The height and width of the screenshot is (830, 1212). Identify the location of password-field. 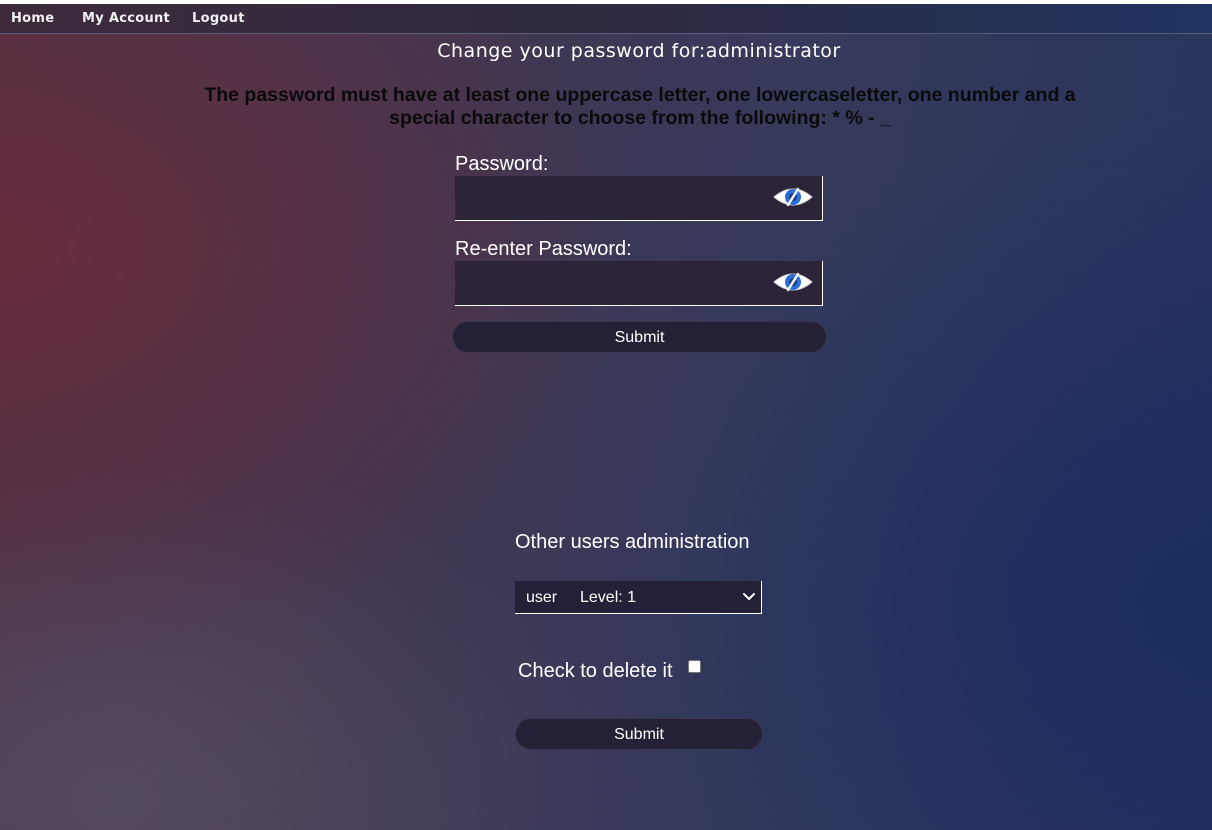
(639, 198).